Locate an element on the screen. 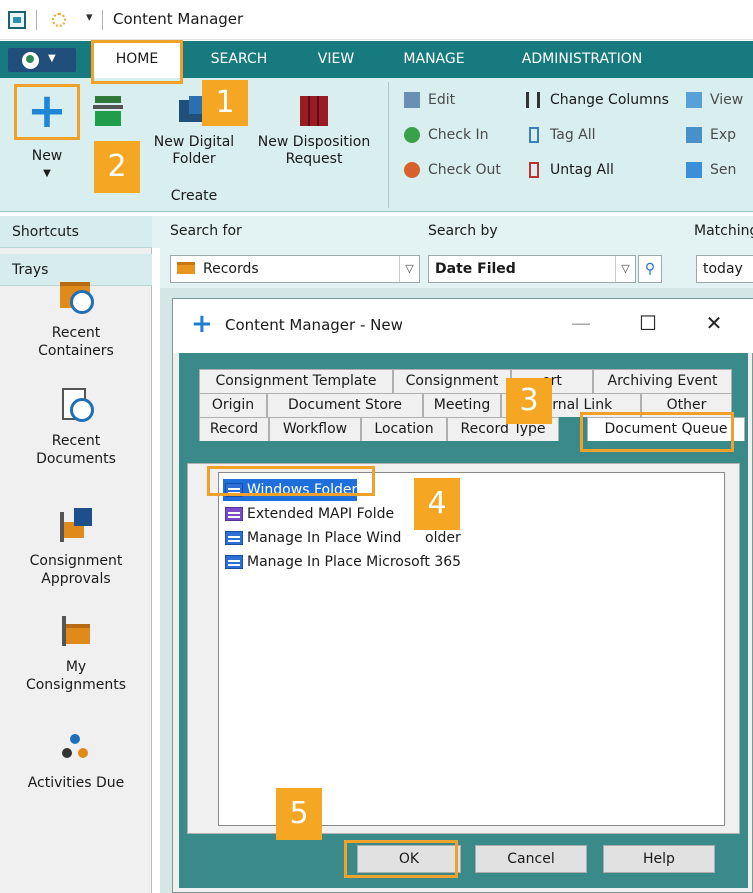 Image resolution: width=753 pixels, height=893 pixels. check-in-icon is located at coordinates (412, 135).